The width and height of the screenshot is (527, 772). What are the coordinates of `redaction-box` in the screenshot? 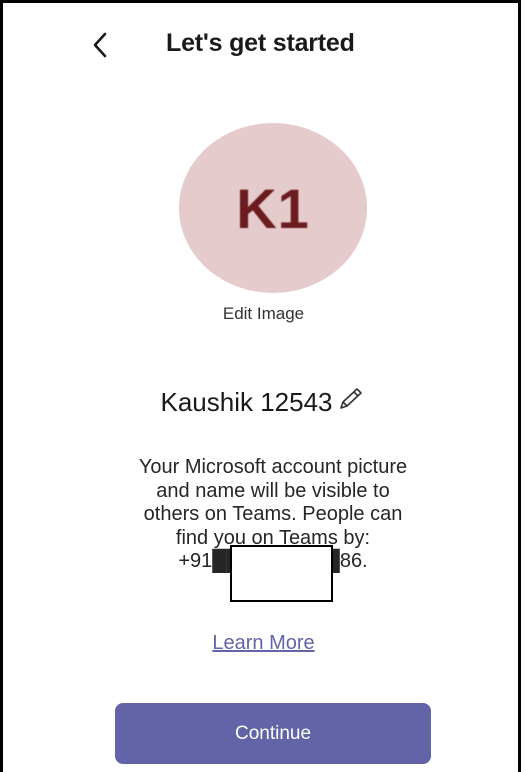 It's located at (281, 573).